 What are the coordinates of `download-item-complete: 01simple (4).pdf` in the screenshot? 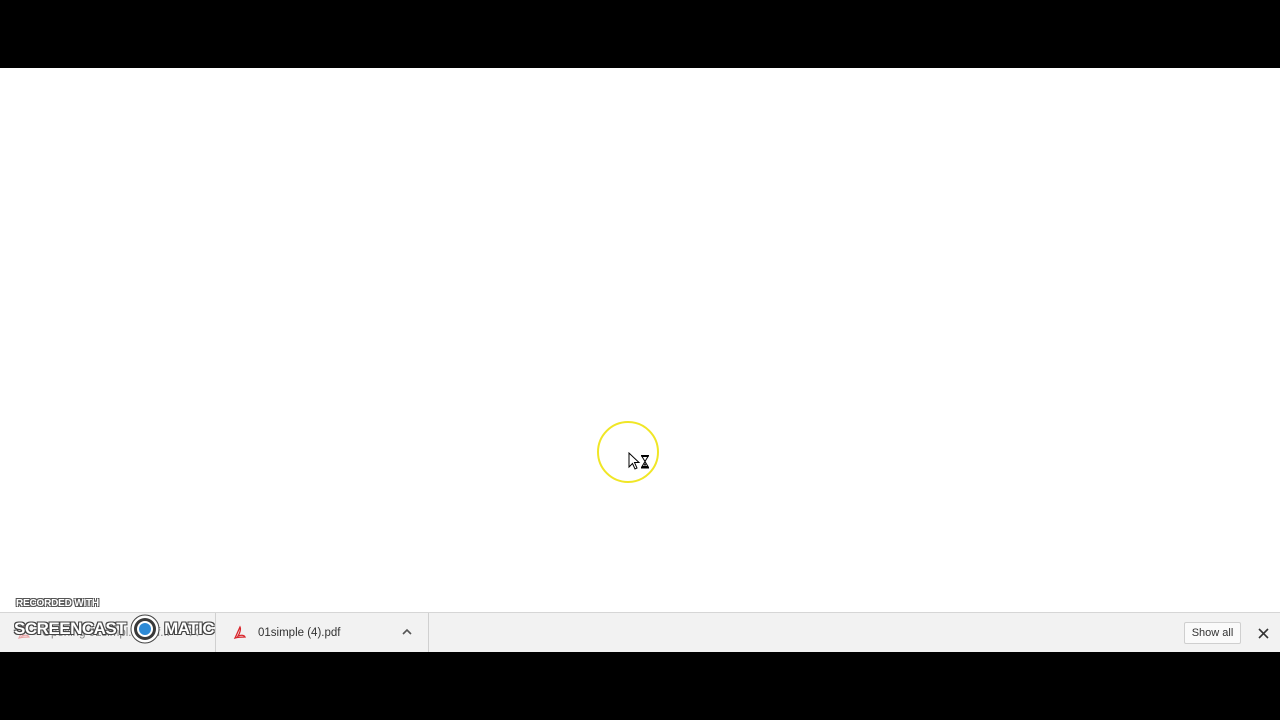 It's located at (322, 632).